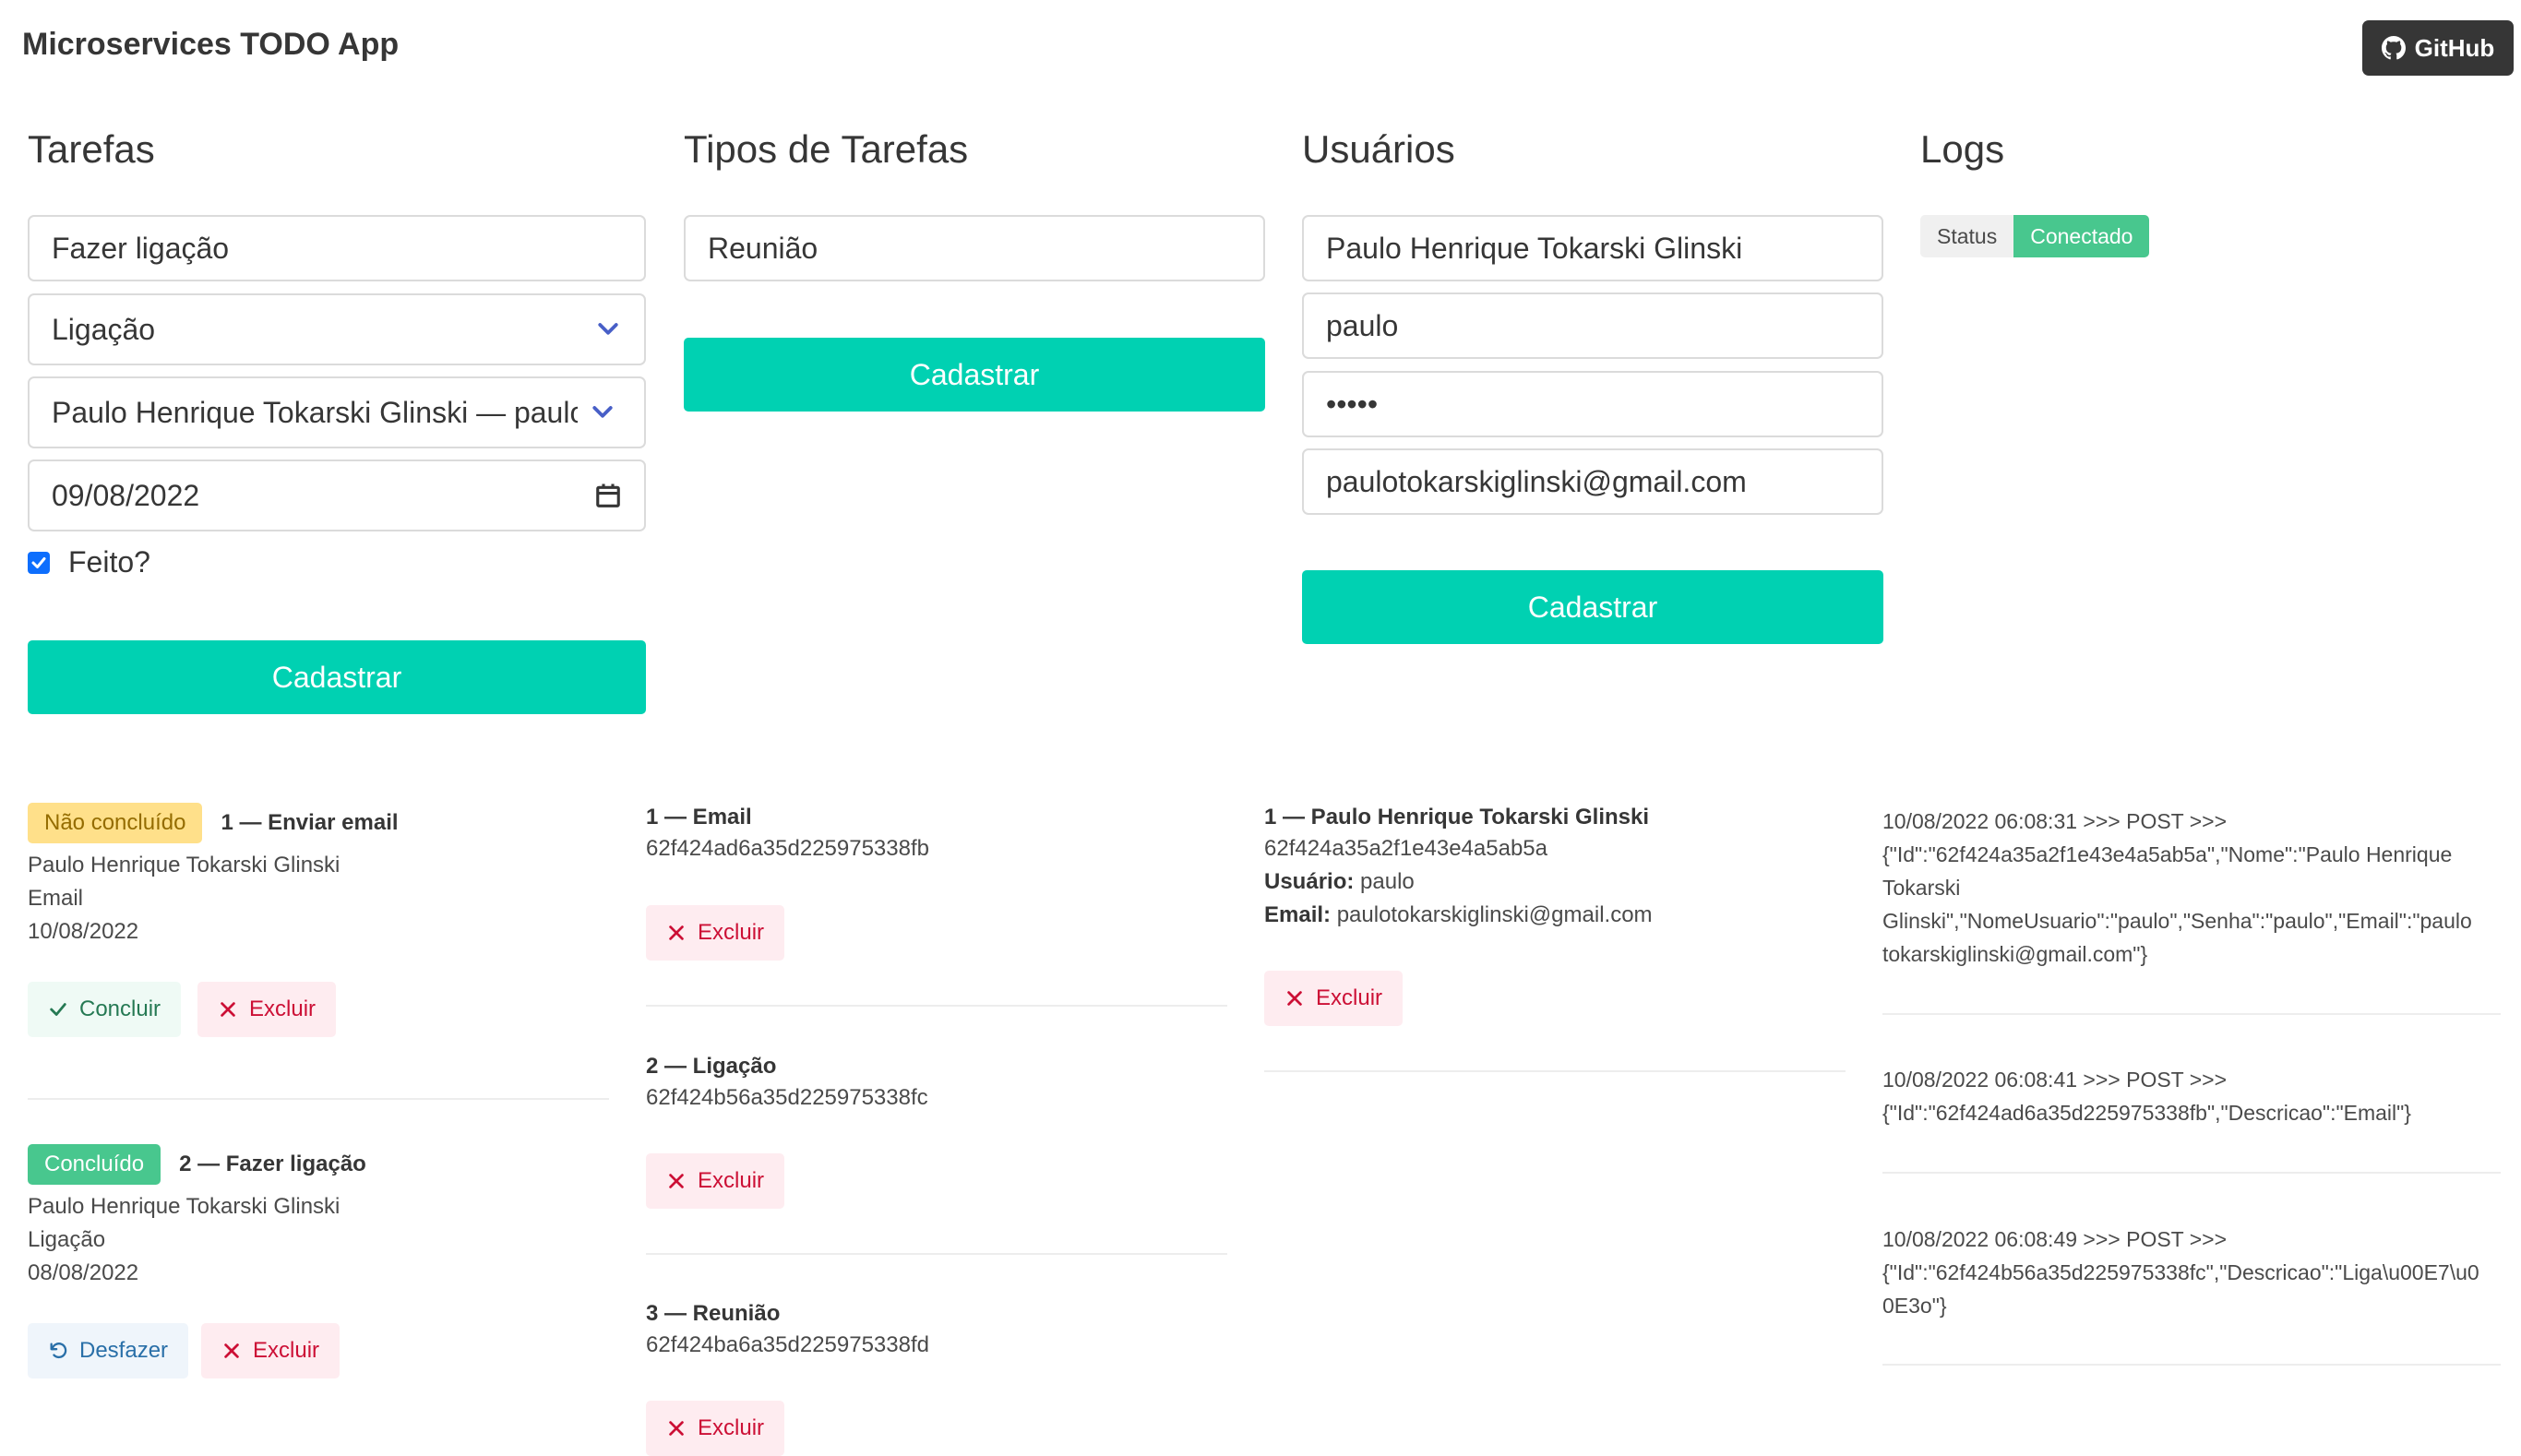  What do you see at coordinates (141, 248) in the screenshot?
I see `tarefa-descricao-value: Fazer ligação` at bounding box center [141, 248].